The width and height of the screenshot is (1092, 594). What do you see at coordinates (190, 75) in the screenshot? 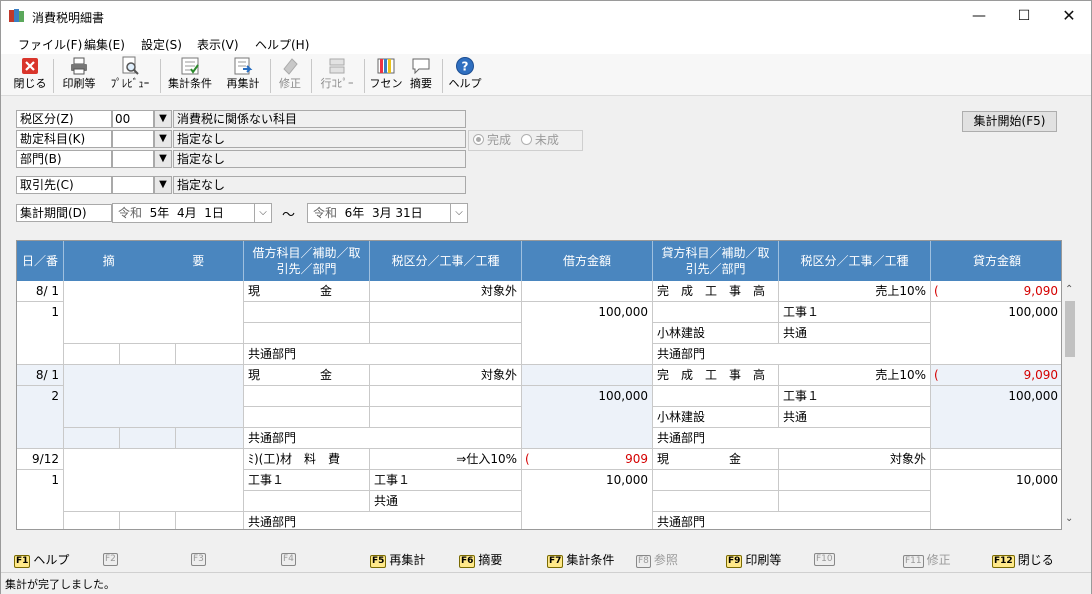
I see `aggregate-conditions-tool-button: 集計条件` at bounding box center [190, 75].